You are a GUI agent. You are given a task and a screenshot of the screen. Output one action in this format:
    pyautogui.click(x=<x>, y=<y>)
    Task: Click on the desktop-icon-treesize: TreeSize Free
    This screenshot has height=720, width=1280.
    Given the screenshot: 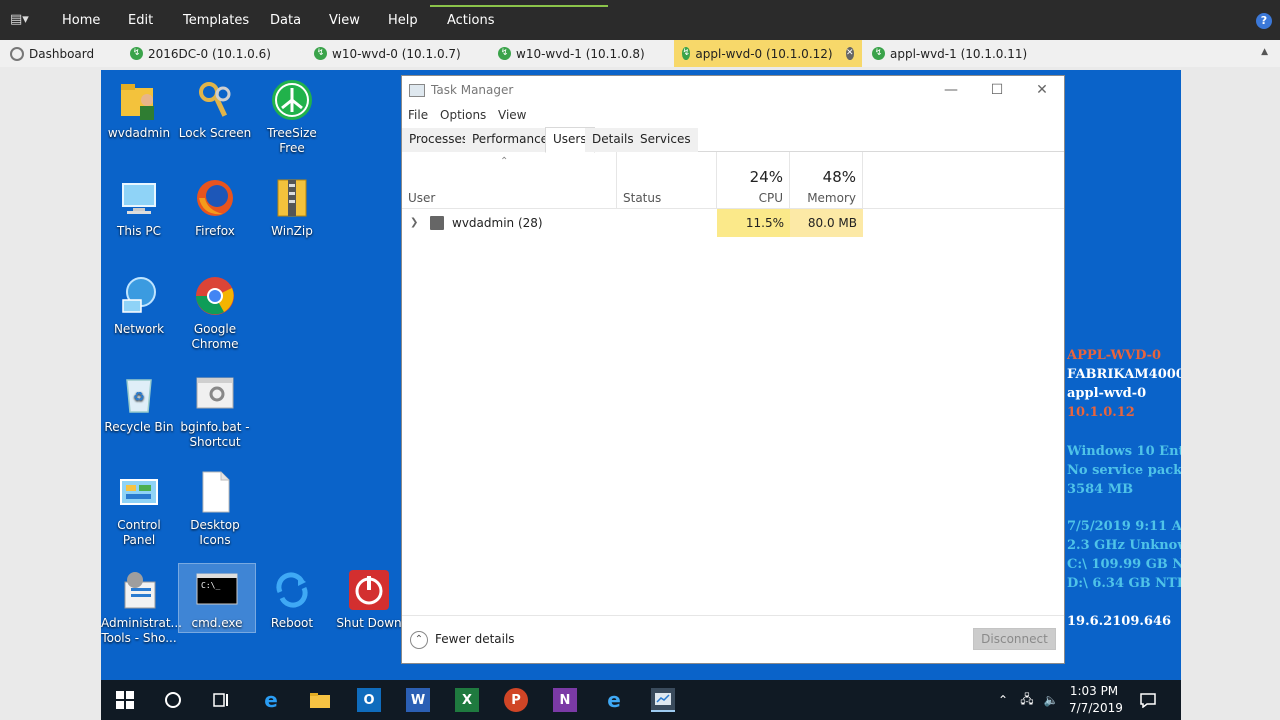 What is the action you would take?
    pyautogui.click(x=292, y=117)
    